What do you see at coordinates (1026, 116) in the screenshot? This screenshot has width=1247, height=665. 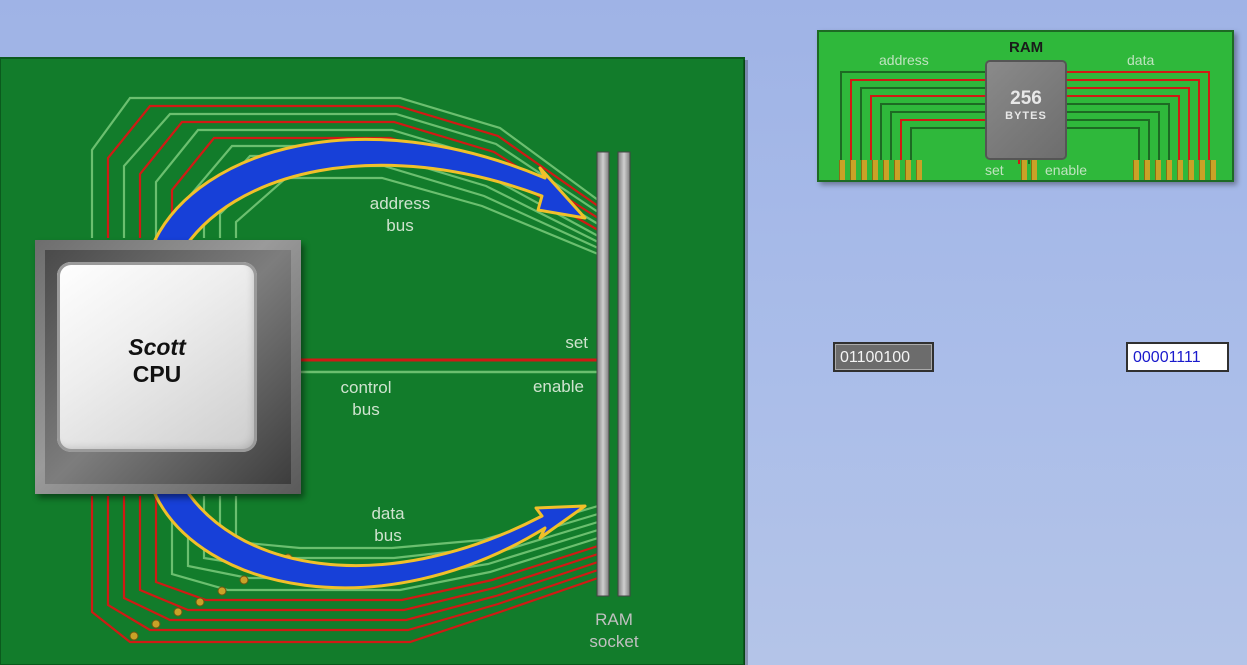 I see `ram-size-unit: BYTES` at bounding box center [1026, 116].